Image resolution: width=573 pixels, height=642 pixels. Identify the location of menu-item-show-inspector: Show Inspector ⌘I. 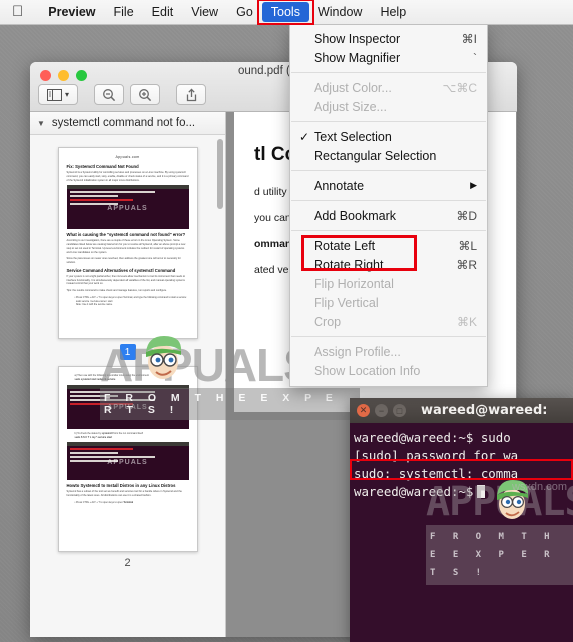
(388, 38).